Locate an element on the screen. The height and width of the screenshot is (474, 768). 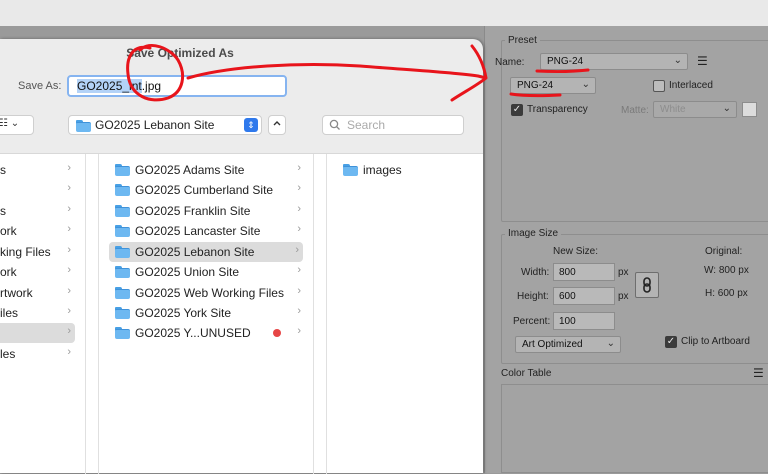
preset-menu-icon: ☰ is located at coordinates (702, 61).